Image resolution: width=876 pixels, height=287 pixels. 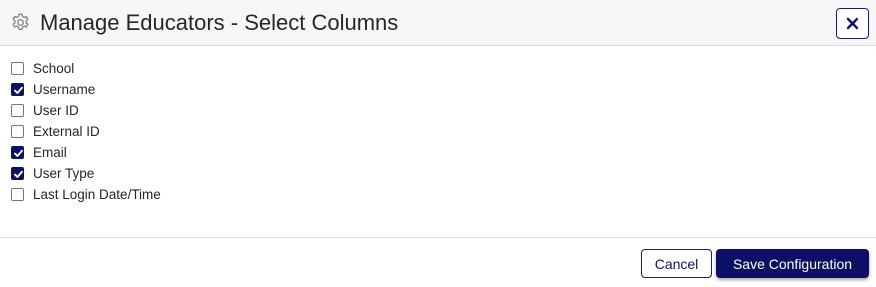 I want to click on column-option: Last Login Date/Time, so click(x=86, y=194).